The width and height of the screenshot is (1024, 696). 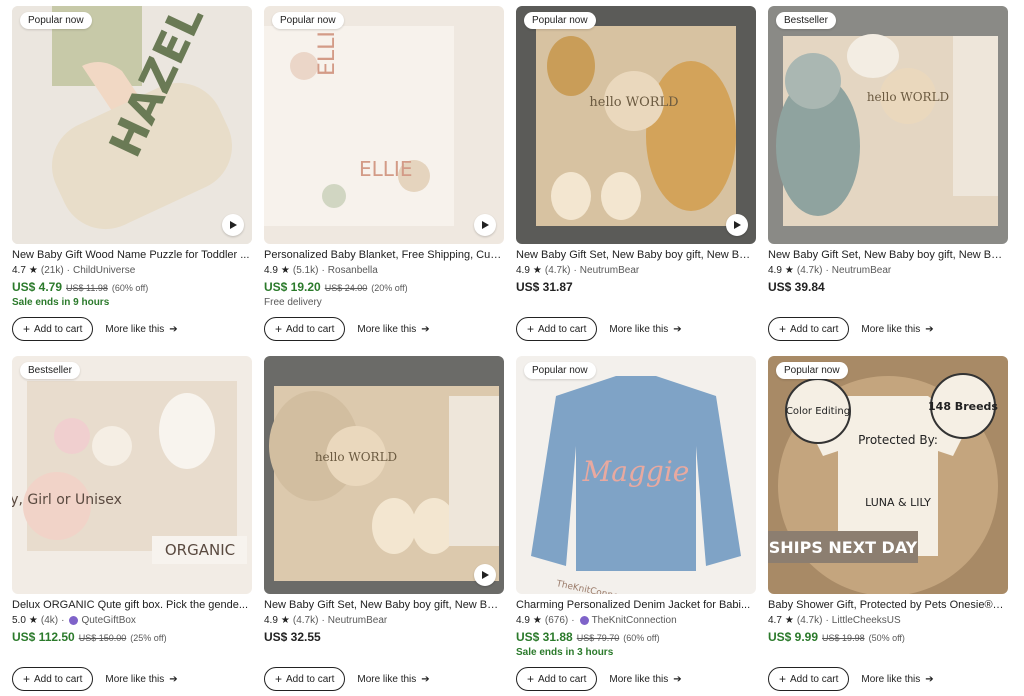 I want to click on shop-name: LittleCheeksUS, so click(x=866, y=620).